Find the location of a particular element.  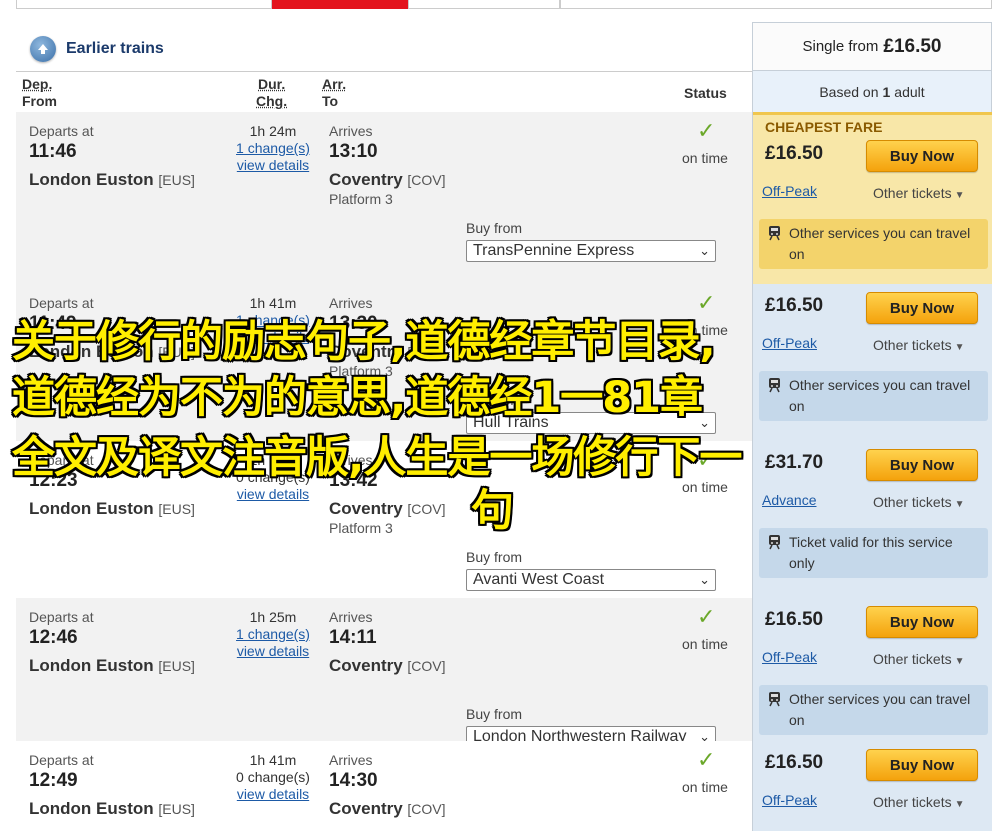

duration: 1h 24m is located at coordinates (273, 131).